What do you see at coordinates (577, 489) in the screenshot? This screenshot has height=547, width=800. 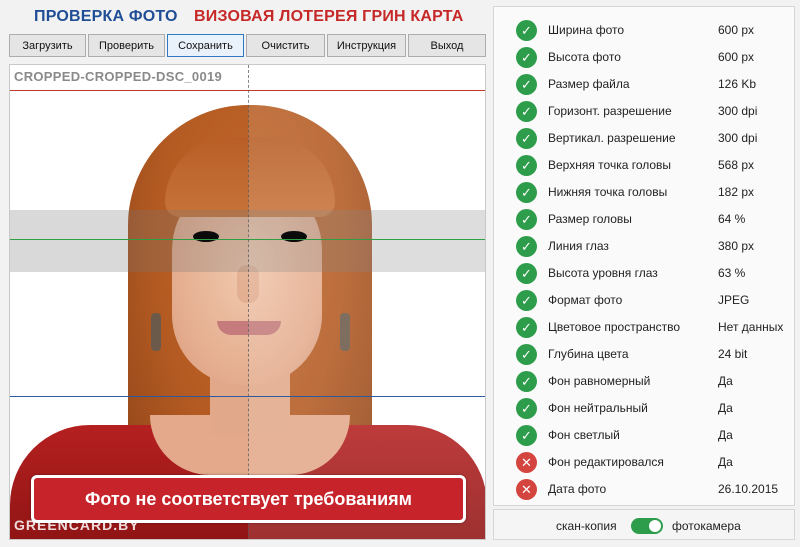 I see `check-label: Дата фото` at bounding box center [577, 489].